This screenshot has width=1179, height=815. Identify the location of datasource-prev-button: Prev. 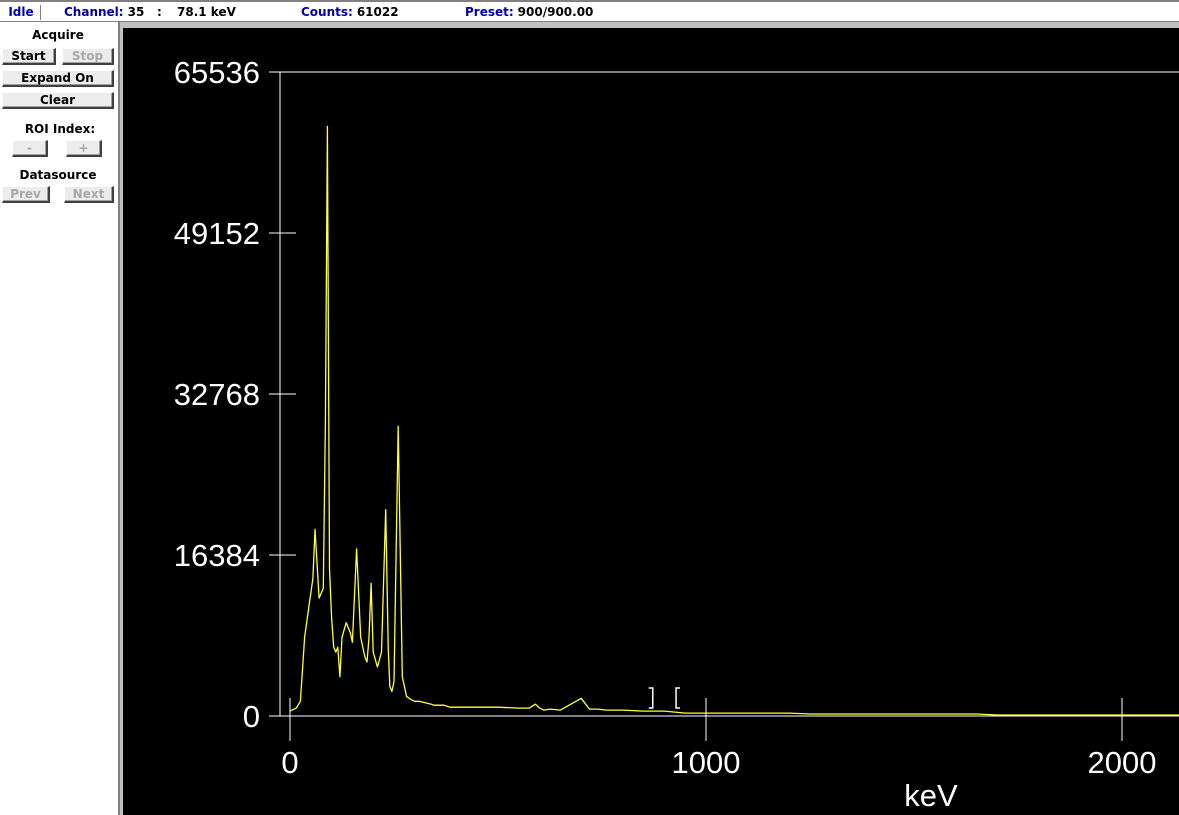
(26, 194).